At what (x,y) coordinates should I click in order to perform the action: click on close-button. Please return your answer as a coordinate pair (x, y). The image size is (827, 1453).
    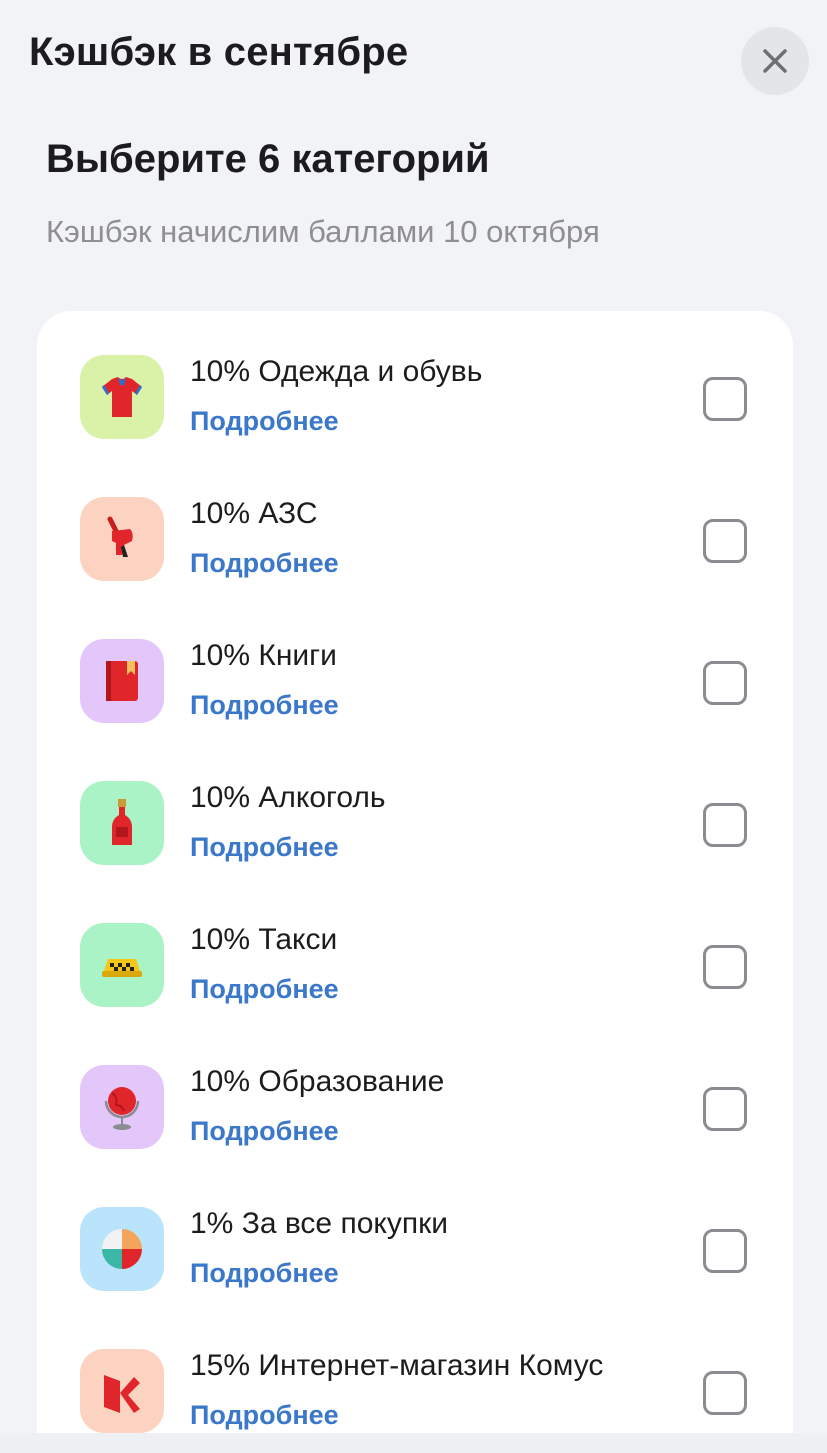
    Looking at the image, I should click on (775, 61).